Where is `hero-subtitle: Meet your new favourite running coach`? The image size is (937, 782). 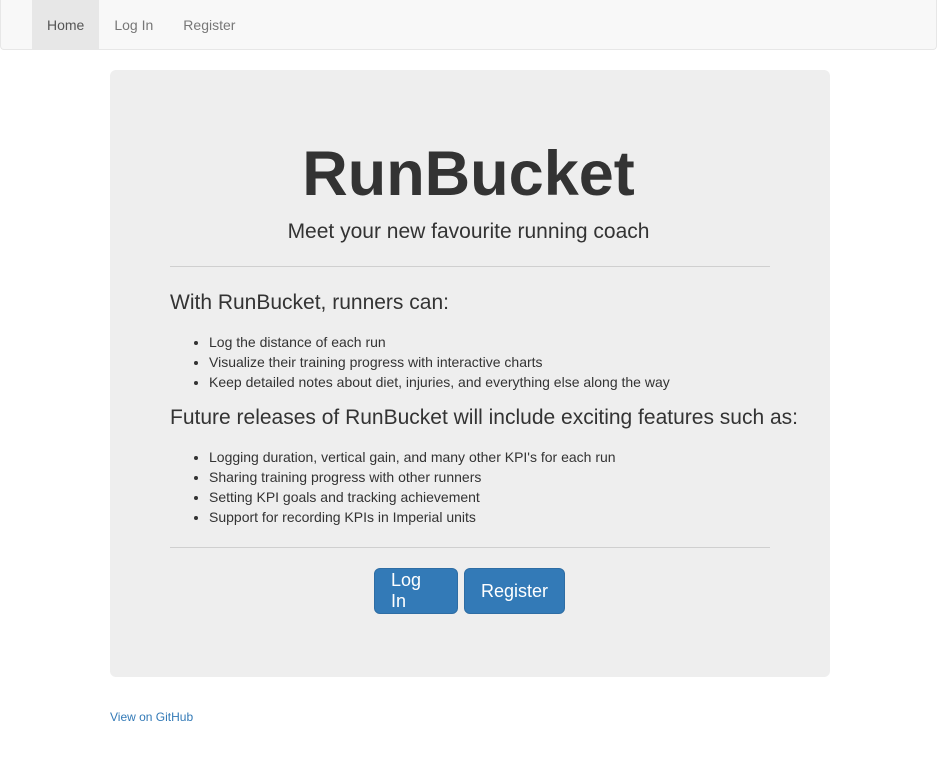 hero-subtitle: Meet your new favourite running coach is located at coordinates (468, 231).